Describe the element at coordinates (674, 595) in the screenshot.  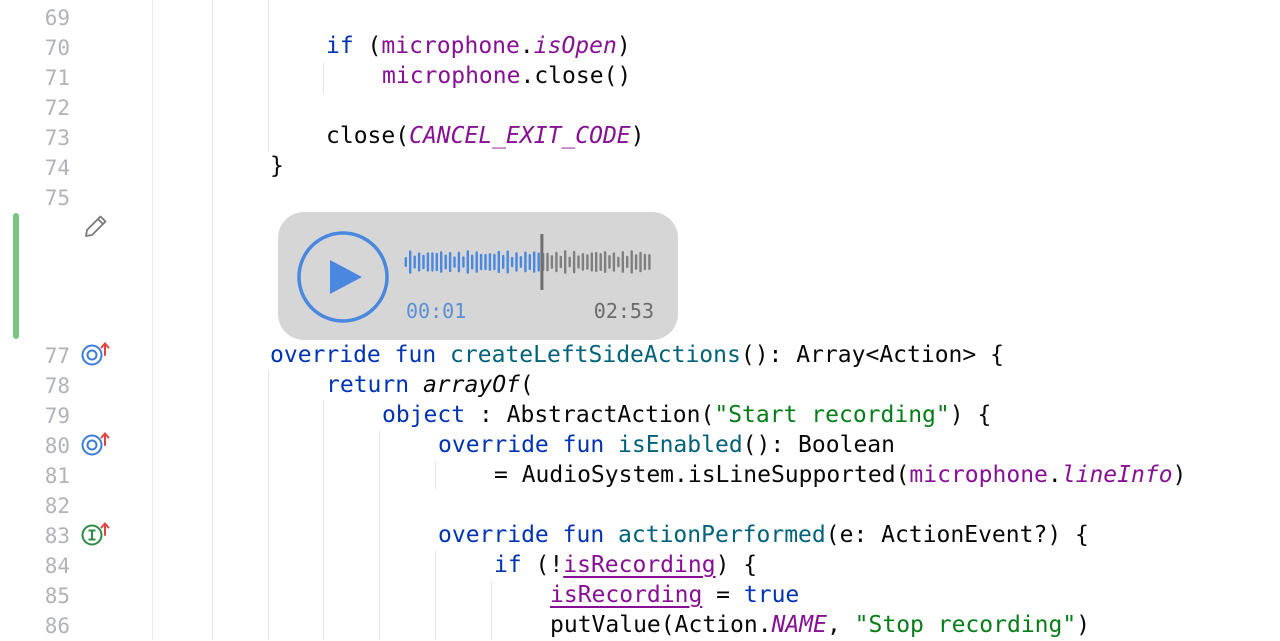
I see `code-line-85: isRecording = true` at that location.